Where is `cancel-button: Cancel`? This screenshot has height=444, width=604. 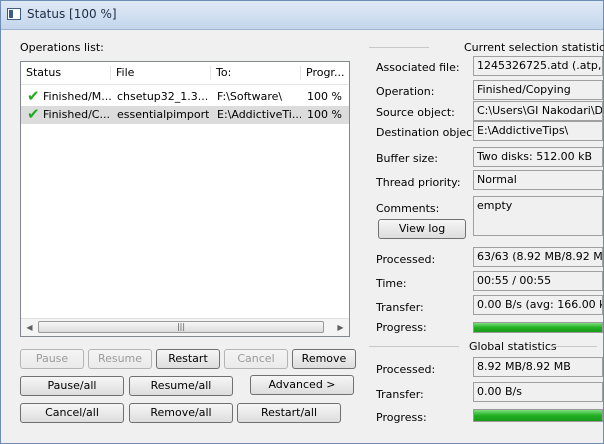
cancel-button: Cancel is located at coordinates (256, 359).